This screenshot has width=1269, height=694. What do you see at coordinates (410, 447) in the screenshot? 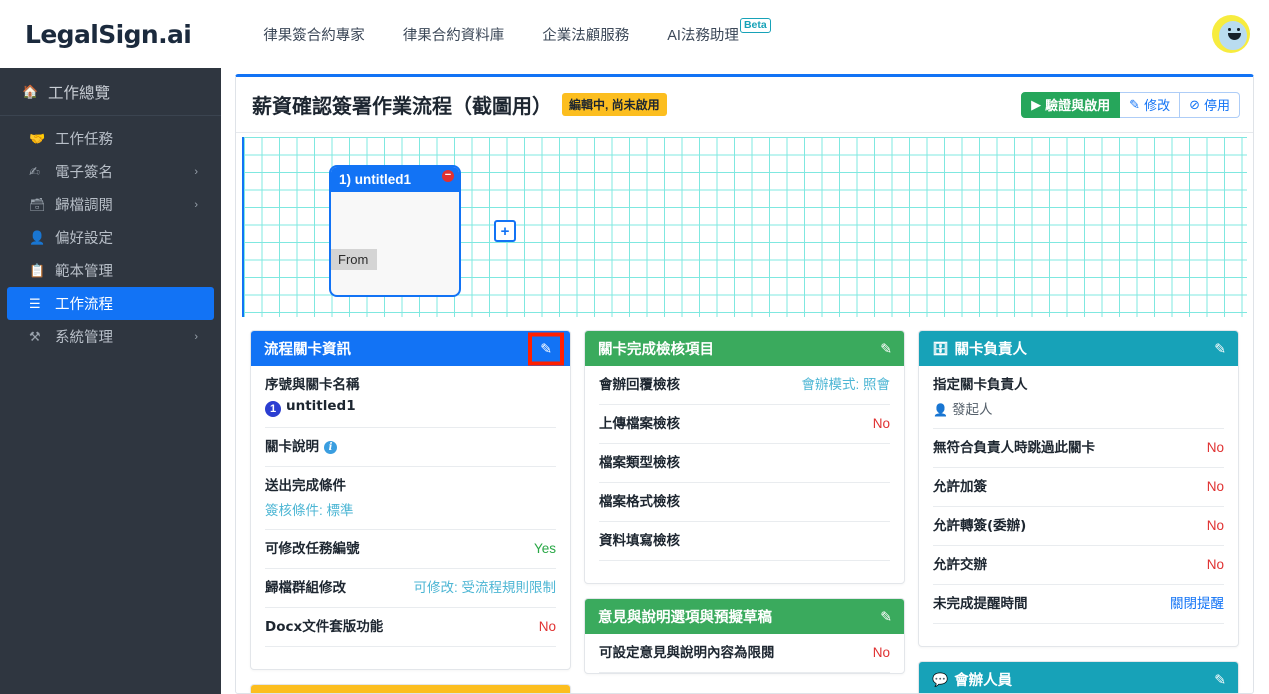
I see `row-stage-description: 關卡說明 i` at bounding box center [410, 447].